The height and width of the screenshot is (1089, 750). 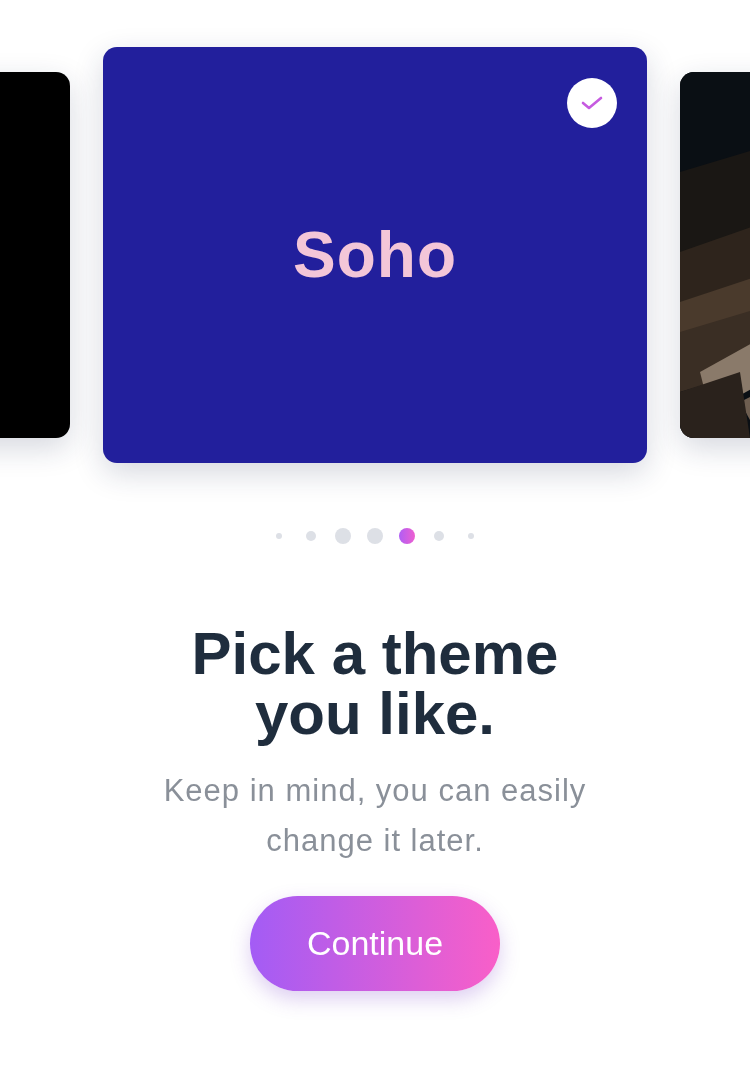 What do you see at coordinates (592, 103) in the screenshot?
I see `check-icon` at bounding box center [592, 103].